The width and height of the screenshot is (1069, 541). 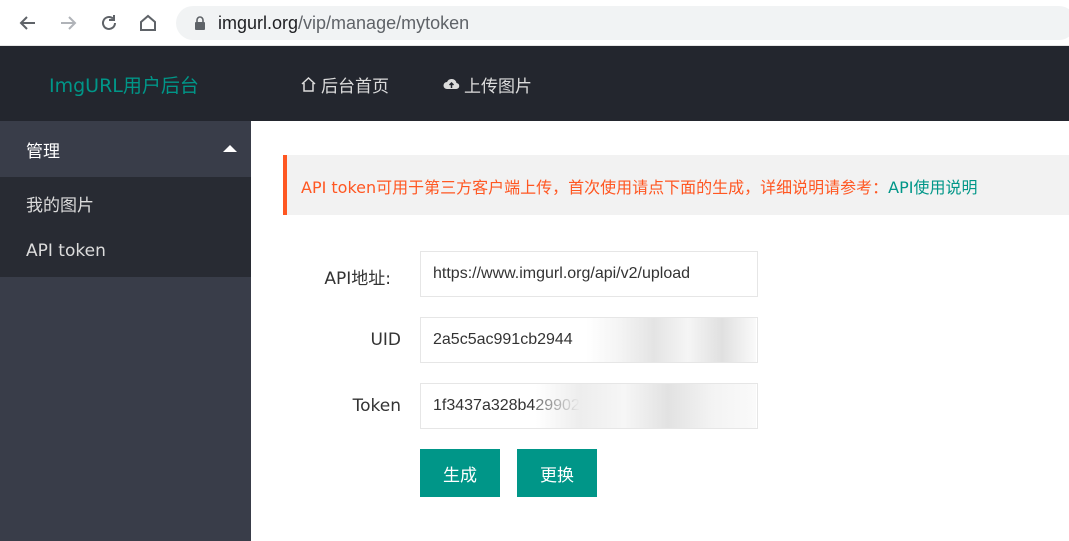 I want to click on caret-up-icon, so click(x=230, y=148).